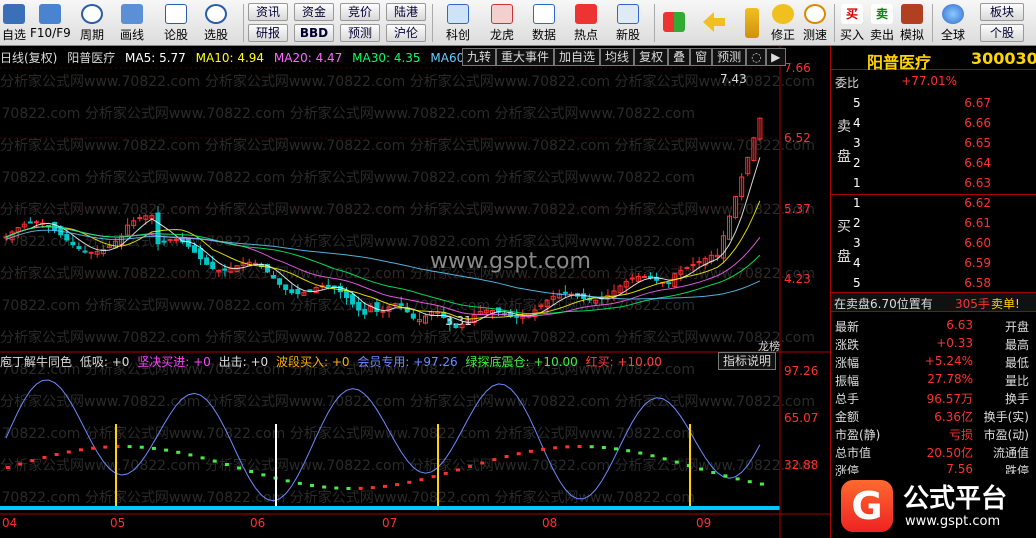 Image resolution: width=1036 pixels, height=538 pixels. Describe the element at coordinates (882, 23) in the screenshot. I see `sell-button: 卖卖出` at that location.